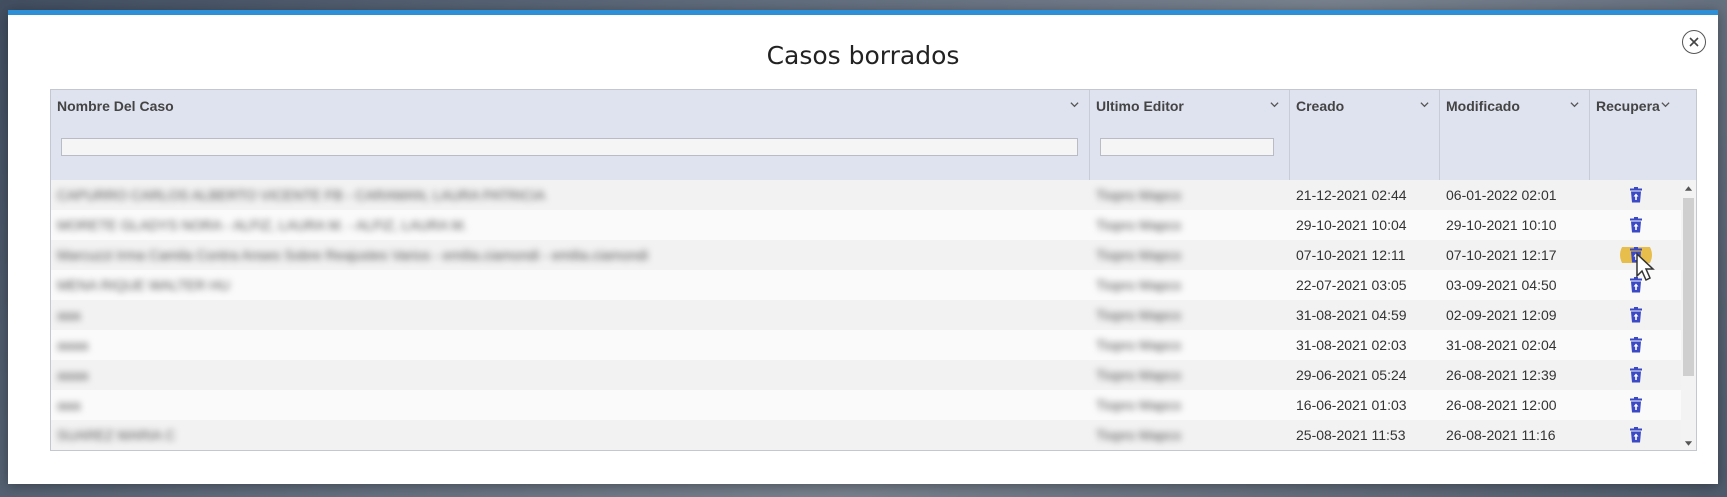  I want to click on column-label: Ultimo Editor, so click(1140, 106).